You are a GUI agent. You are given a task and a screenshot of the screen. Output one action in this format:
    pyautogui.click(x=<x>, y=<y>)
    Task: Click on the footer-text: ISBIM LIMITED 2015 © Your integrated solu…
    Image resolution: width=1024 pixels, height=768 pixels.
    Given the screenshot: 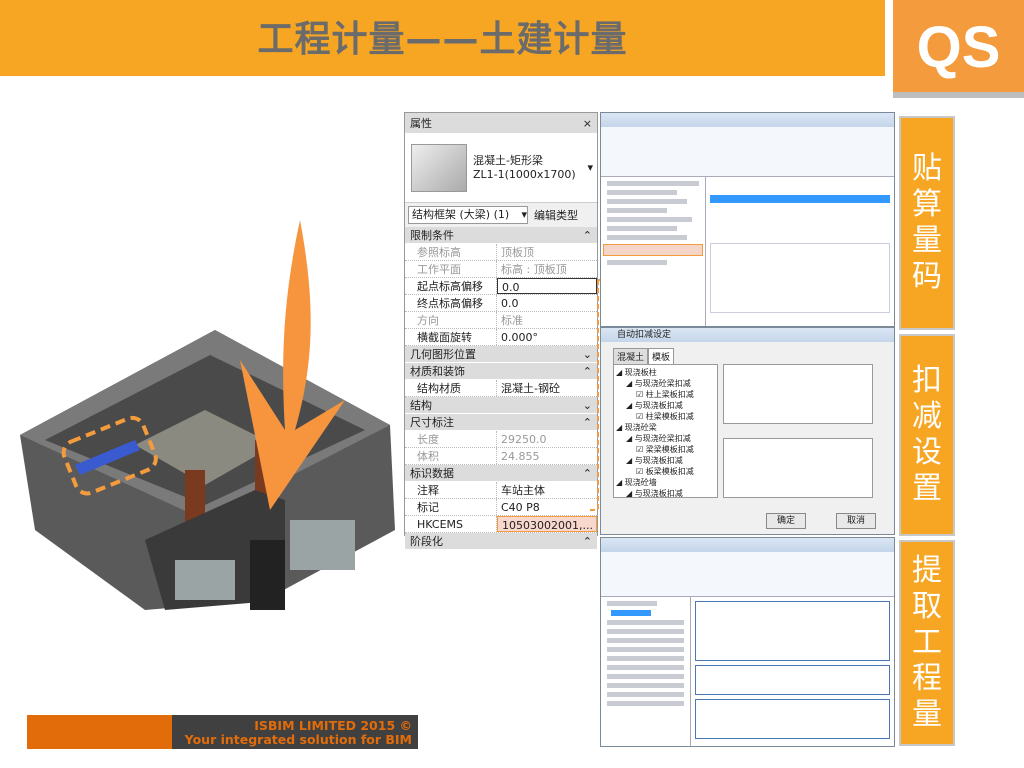 What is the action you would take?
    pyautogui.click(x=295, y=732)
    